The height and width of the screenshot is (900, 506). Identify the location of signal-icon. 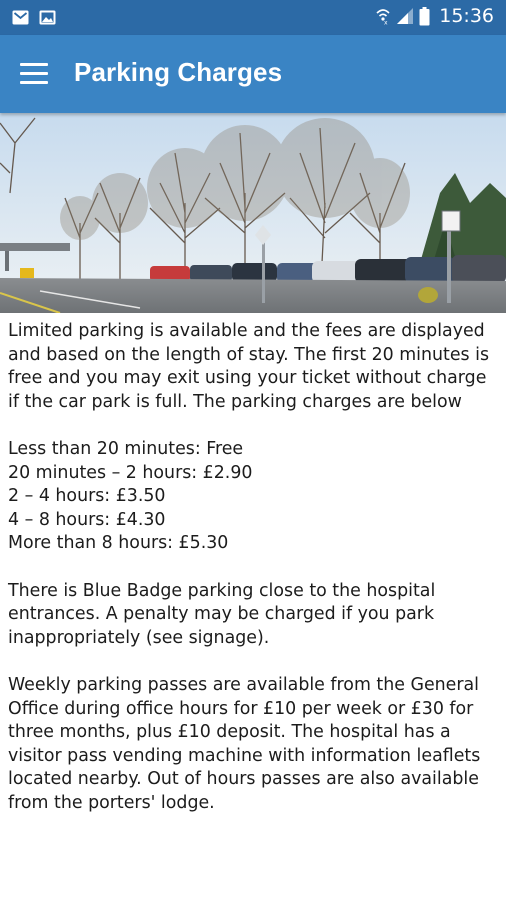
(405, 16).